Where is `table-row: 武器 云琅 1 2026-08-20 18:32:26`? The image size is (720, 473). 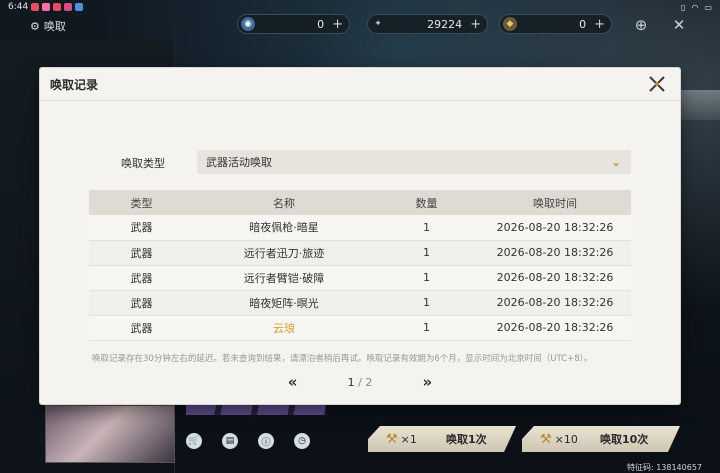 table-row: 武器 云琅 1 2026-08-20 18:32:26 is located at coordinates (360, 328).